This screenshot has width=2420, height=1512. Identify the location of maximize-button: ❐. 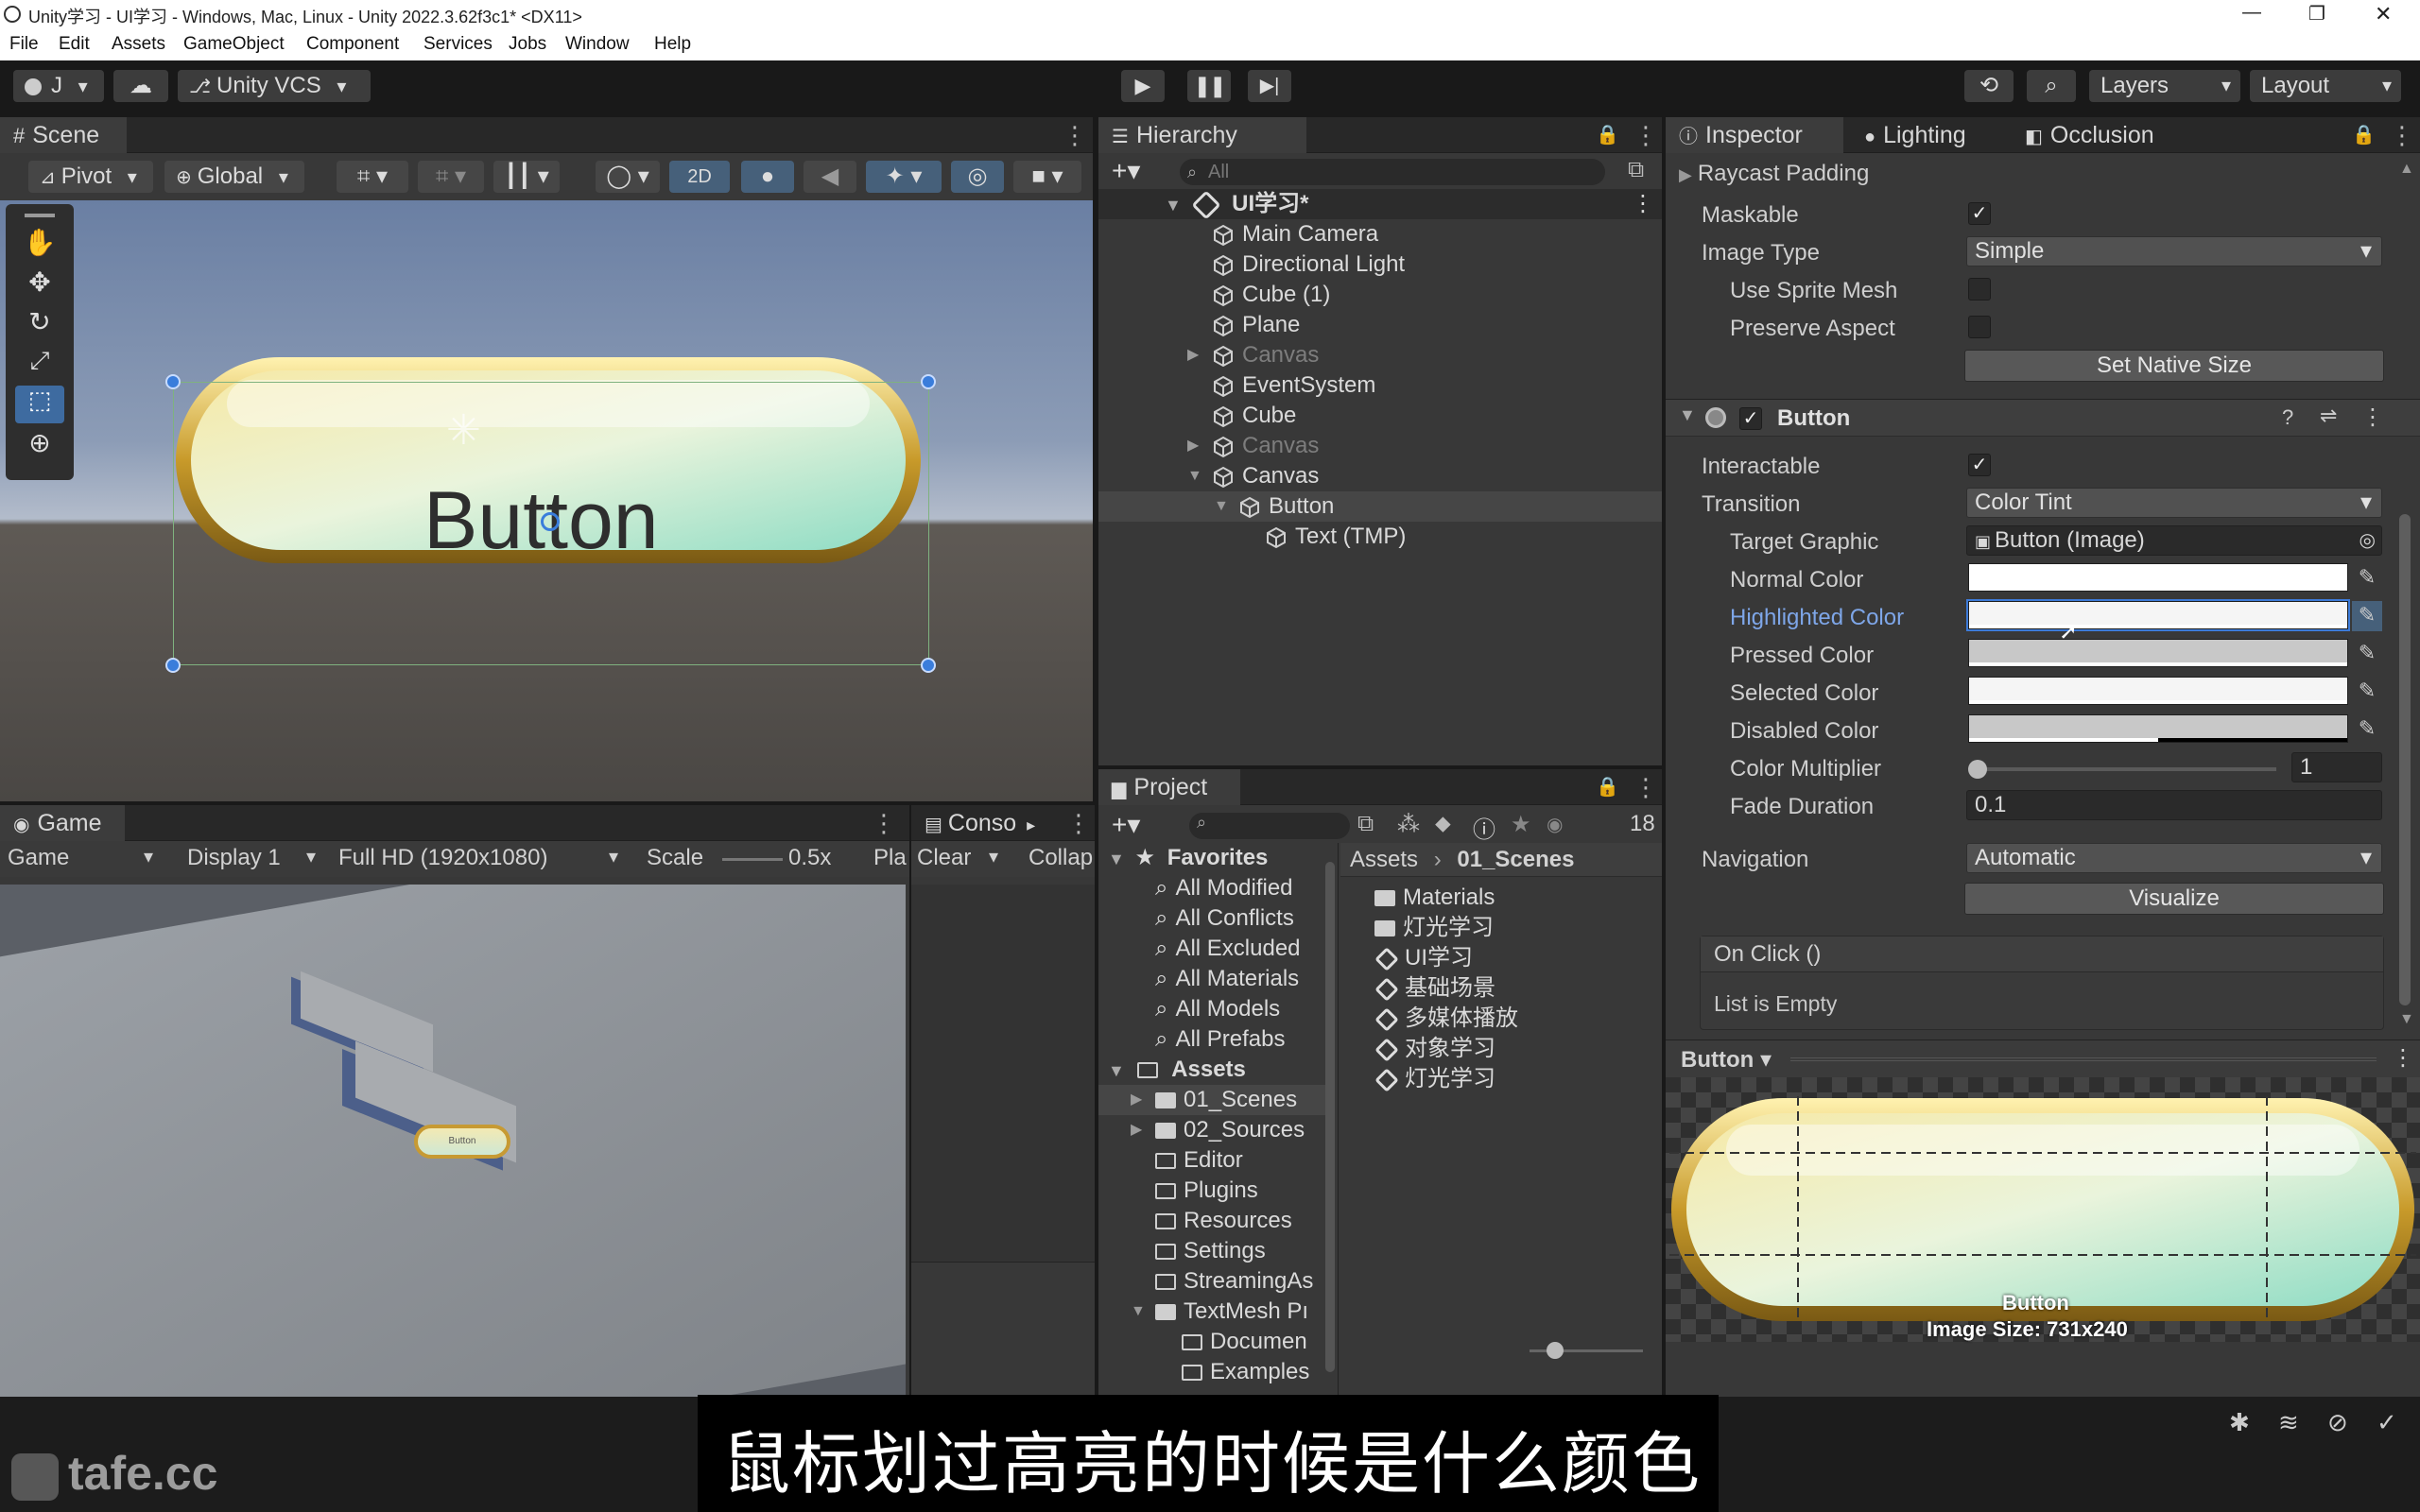
(2316, 14).